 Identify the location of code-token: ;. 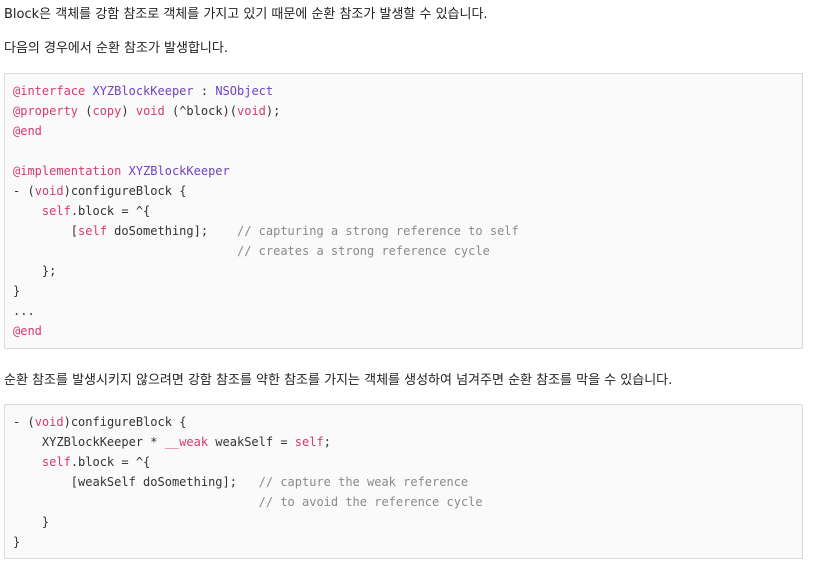
(327, 442).